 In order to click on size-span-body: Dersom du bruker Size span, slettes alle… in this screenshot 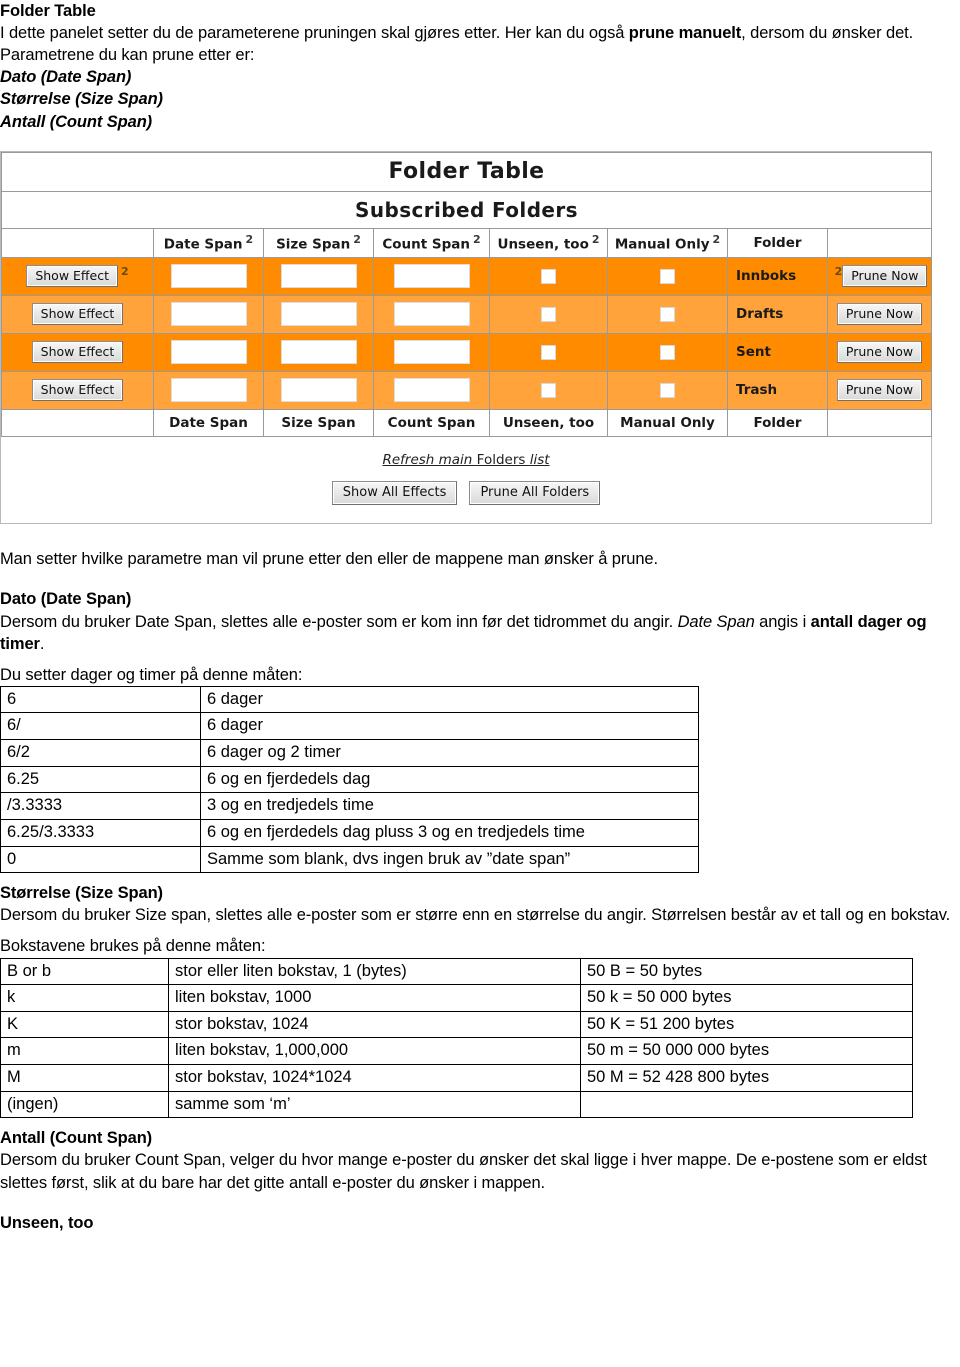, I will do `click(475, 915)`.